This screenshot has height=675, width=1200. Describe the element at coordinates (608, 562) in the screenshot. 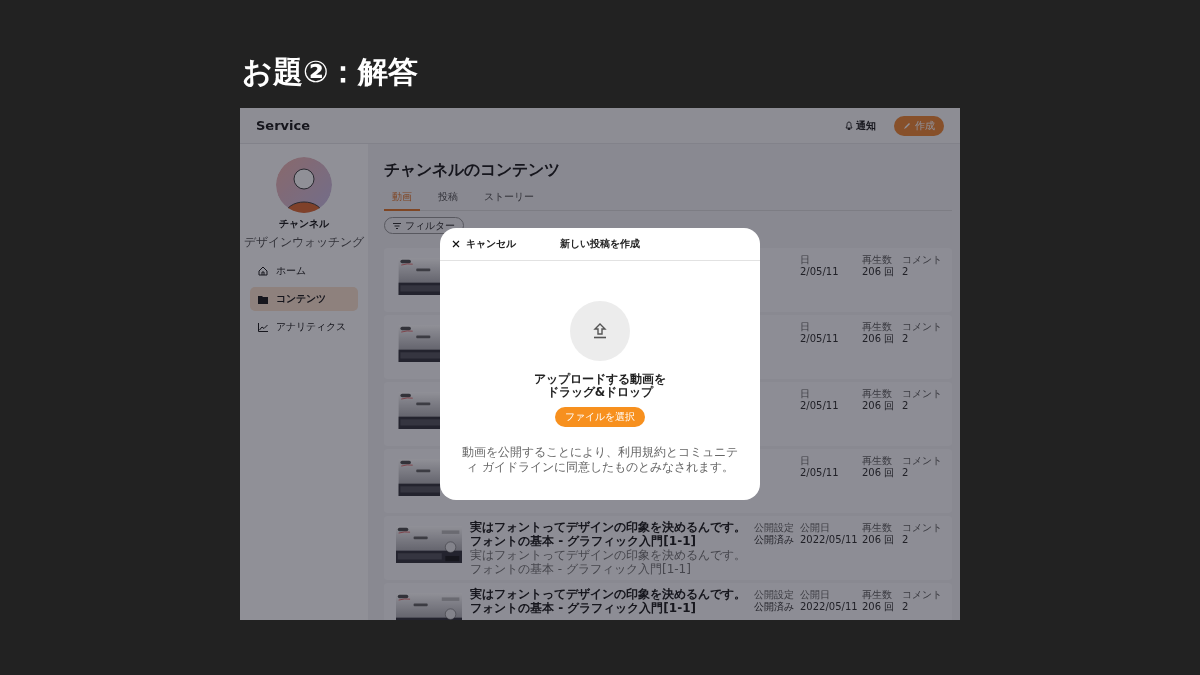

I see `video-description: 実はフォントってデザインの印象を決めるんです。フォントの基本 - グラフィック入門[1-1]` at that location.